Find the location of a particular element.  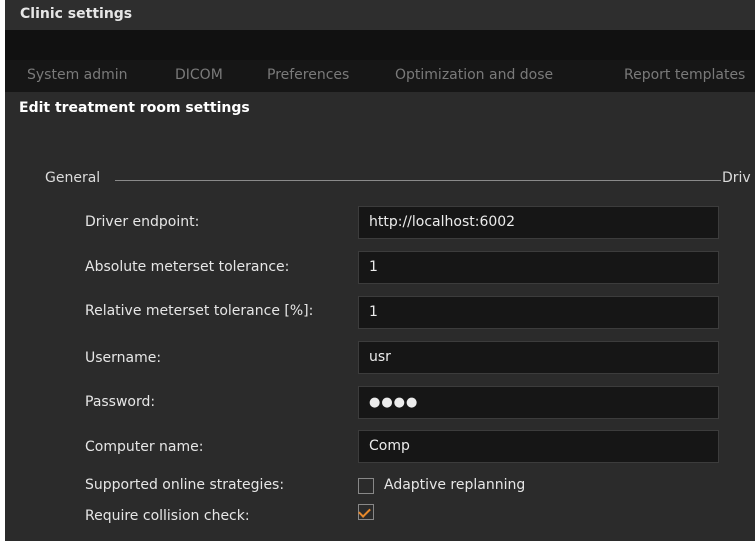

adaptive-replanning-checkbox is located at coordinates (366, 486).